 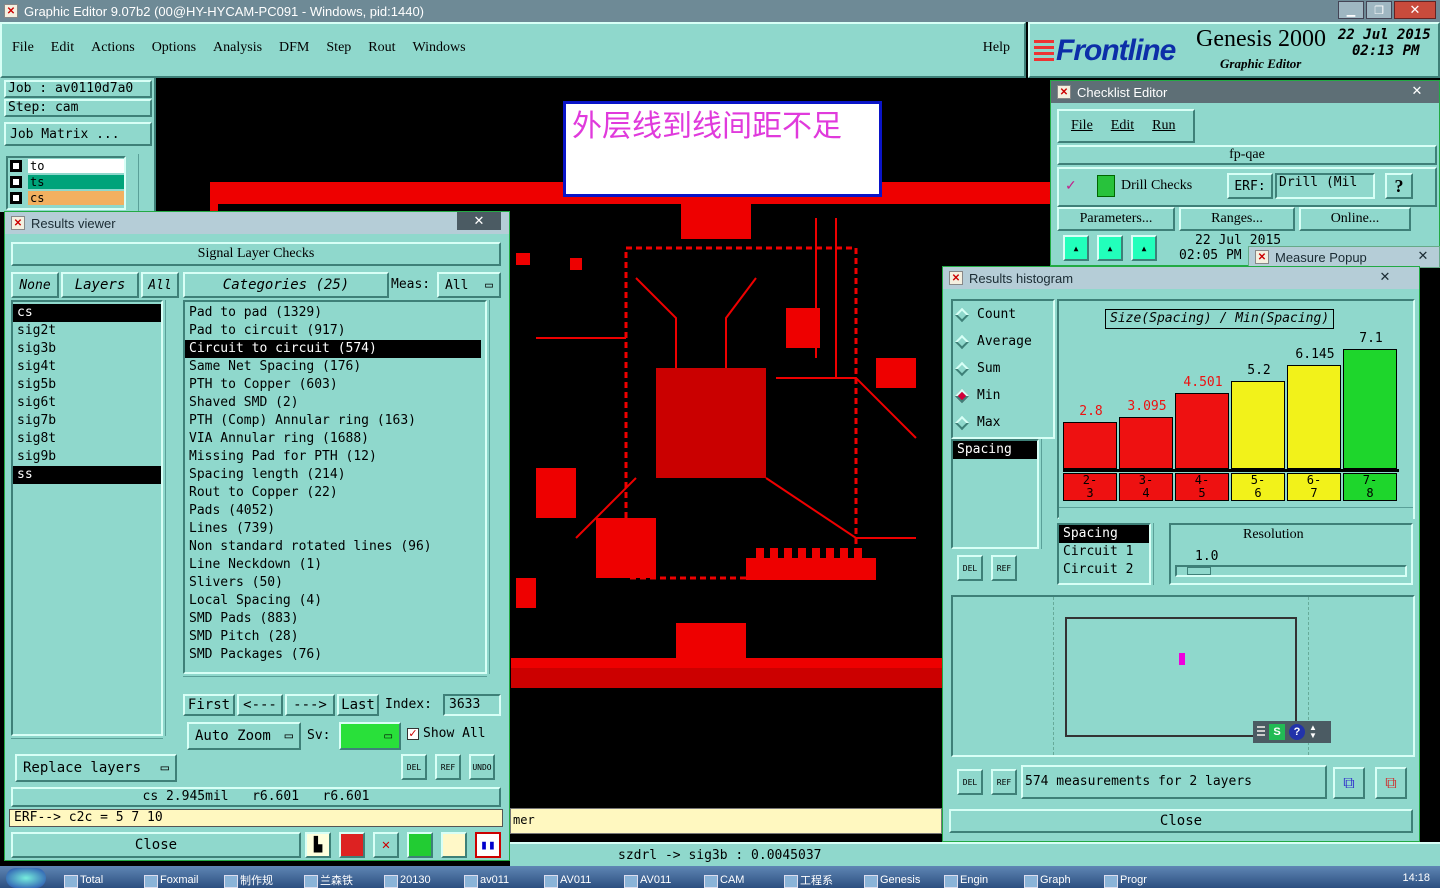 What do you see at coordinates (1391, 783) in the screenshot?
I see `zoom-icon-2: ⧉` at bounding box center [1391, 783].